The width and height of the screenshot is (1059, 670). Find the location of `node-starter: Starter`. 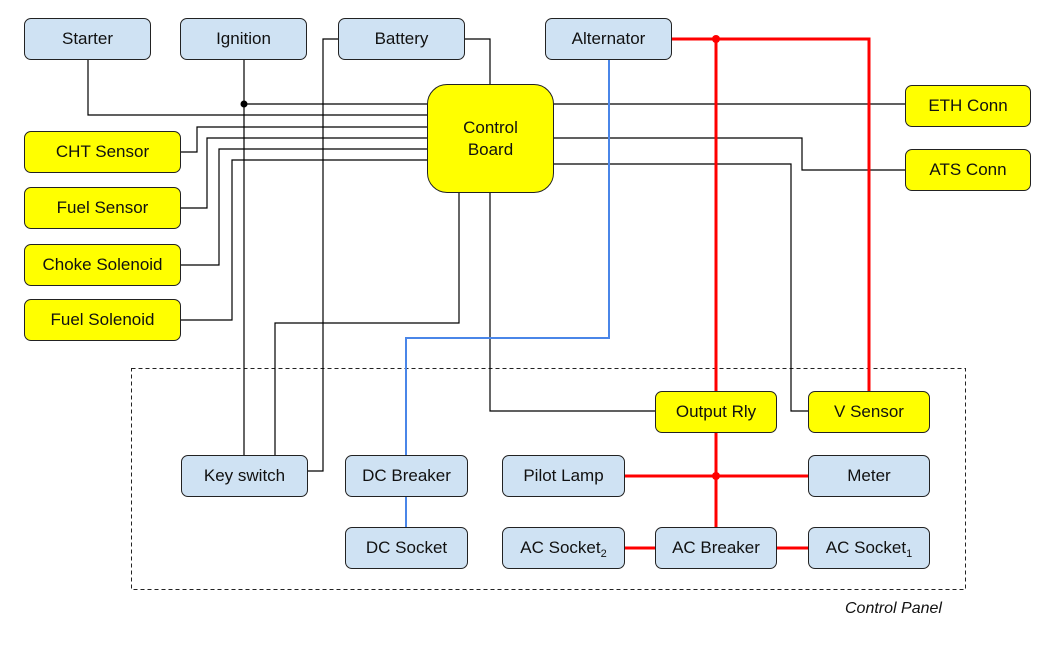

node-starter: Starter is located at coordinates (87, 39).